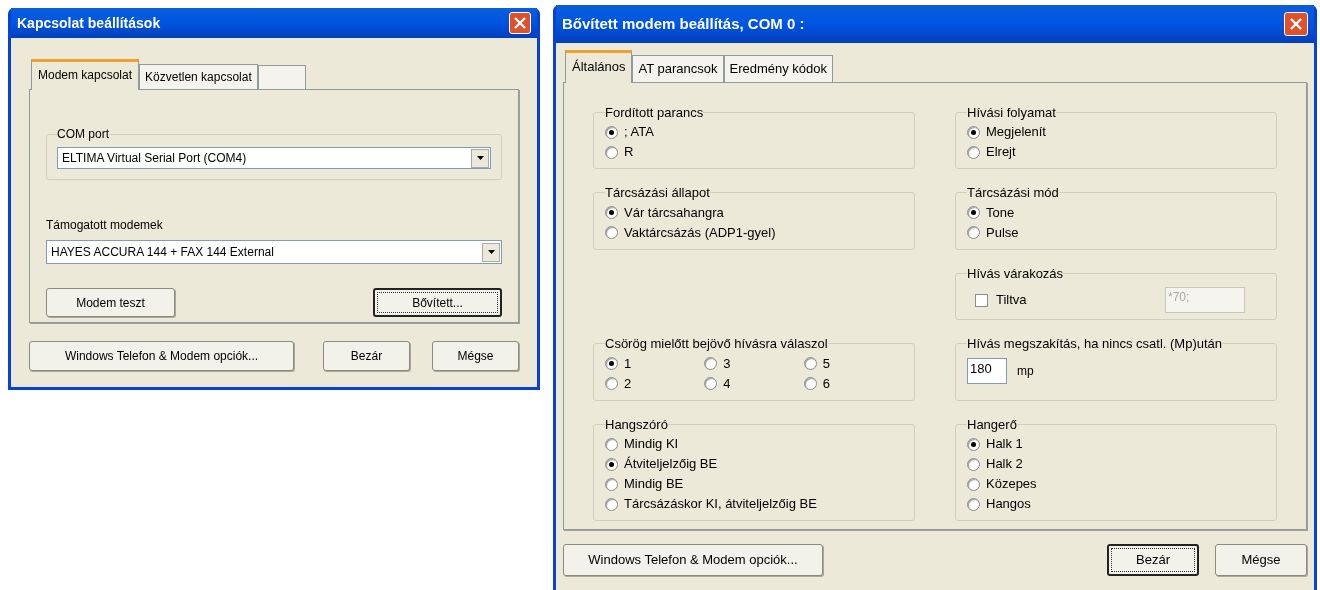 Image resolution: width=1320 pixels, height=590 pixels. What do you see at coordinates (992, 424) in the screenshot?
I see `group-title: Hangerő` at bounding box center [992, 424].